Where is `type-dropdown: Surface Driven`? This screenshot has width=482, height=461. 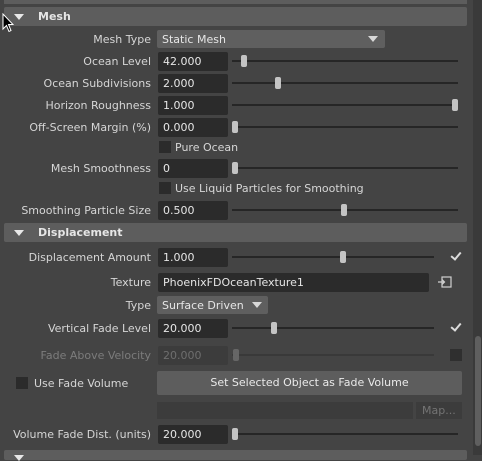
type-dropdown: Surface Driven is located at coordinates (212, 305).